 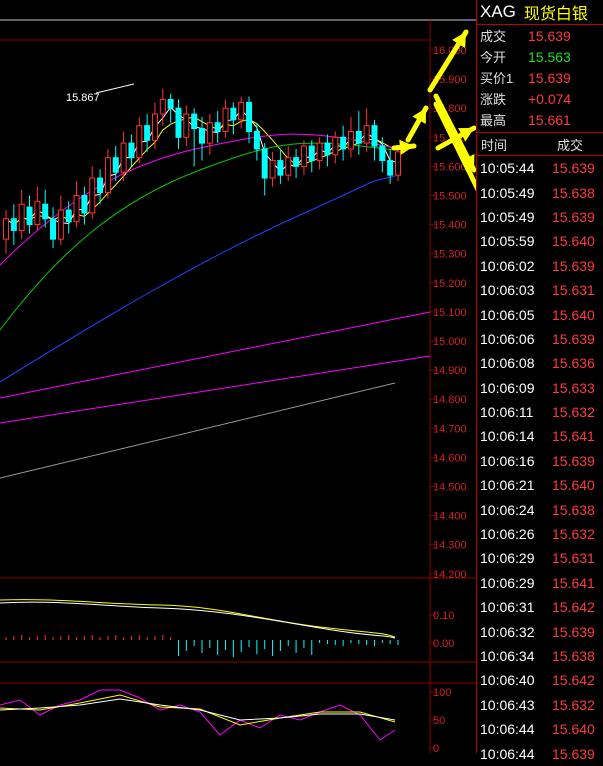 What do you see at coordinates (442, 693) in the screenshot?
I see `kdj-axis-label: 100` at bounding box center [442, 693].